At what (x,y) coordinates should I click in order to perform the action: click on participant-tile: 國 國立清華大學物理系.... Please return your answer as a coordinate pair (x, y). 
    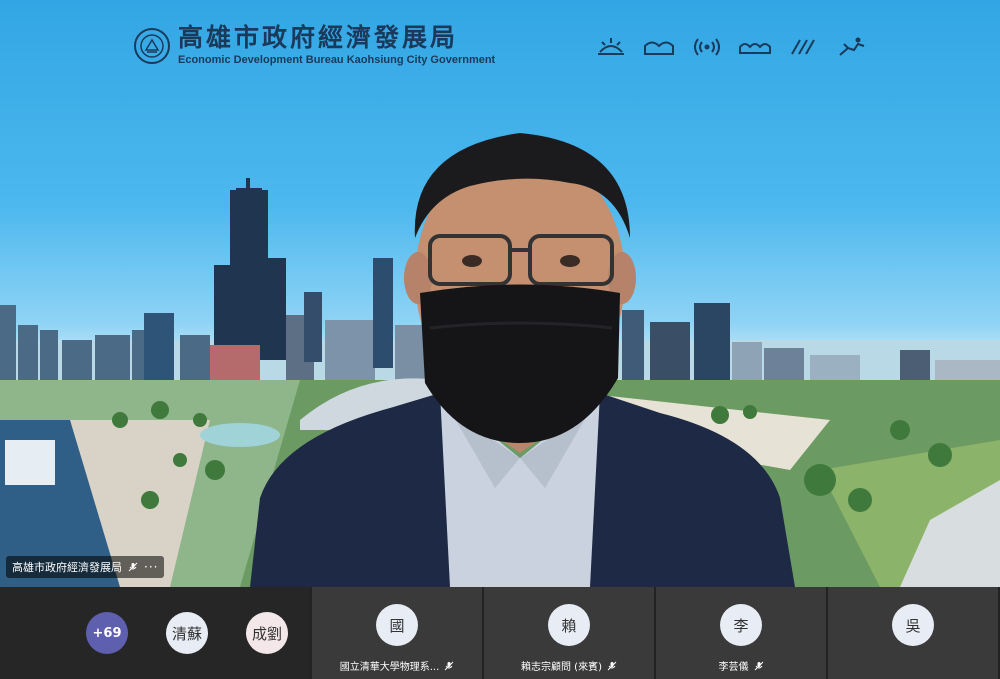
    Looking at the image, I should click on (396, 633).